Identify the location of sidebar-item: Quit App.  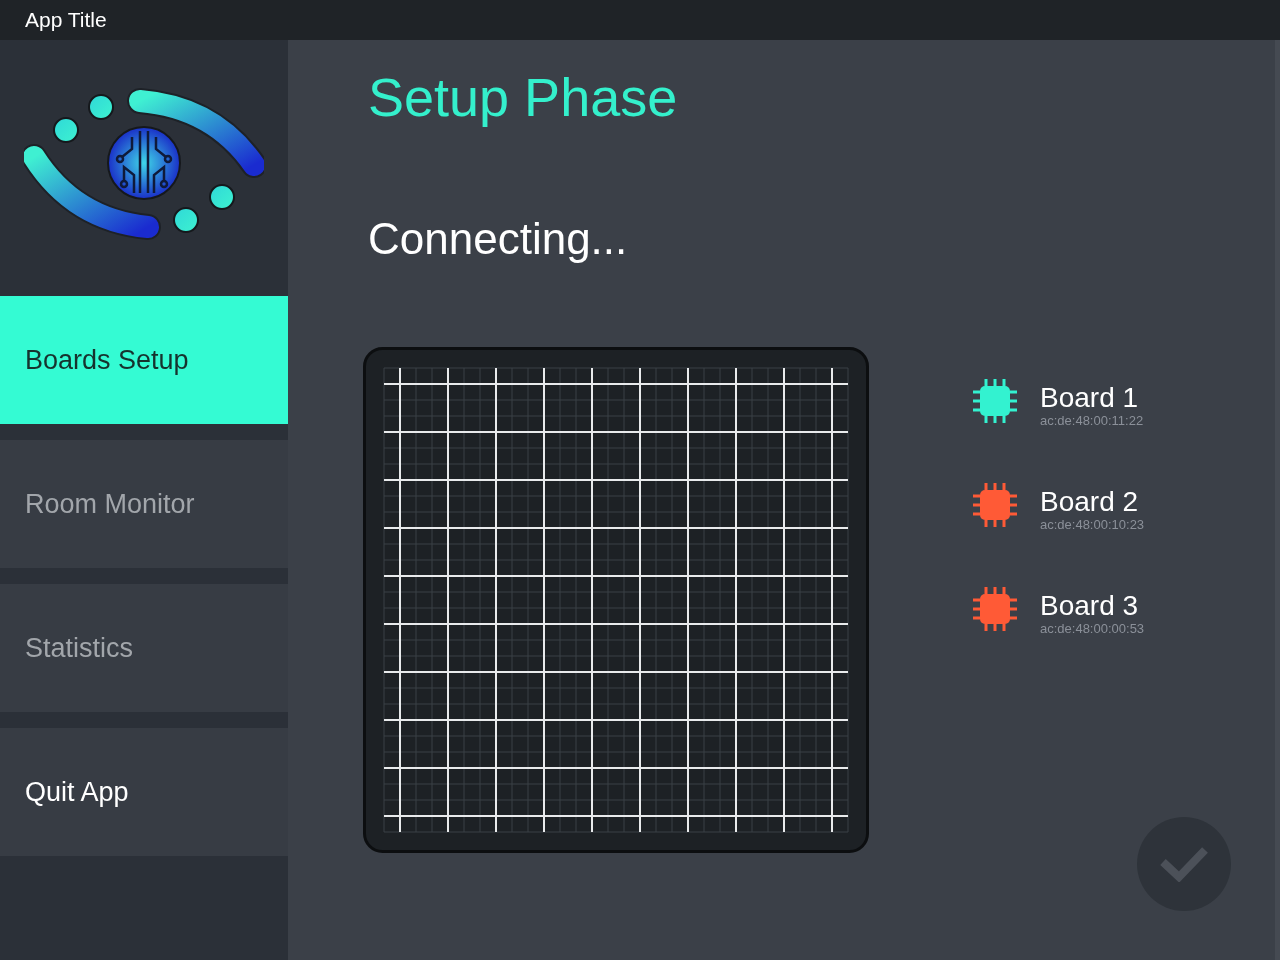
(144, 792).